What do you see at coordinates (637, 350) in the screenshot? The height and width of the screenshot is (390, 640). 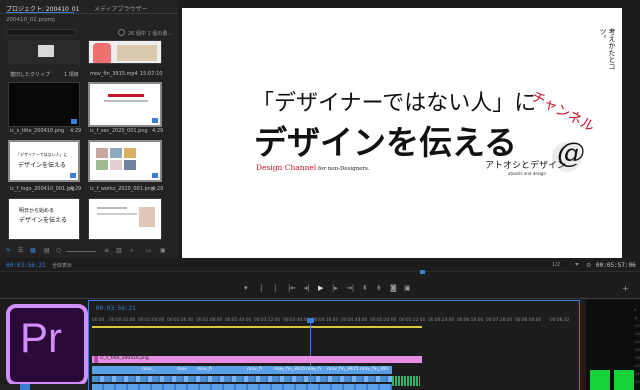 I see `meter-tick: -30` at bounding box center [637, 350].